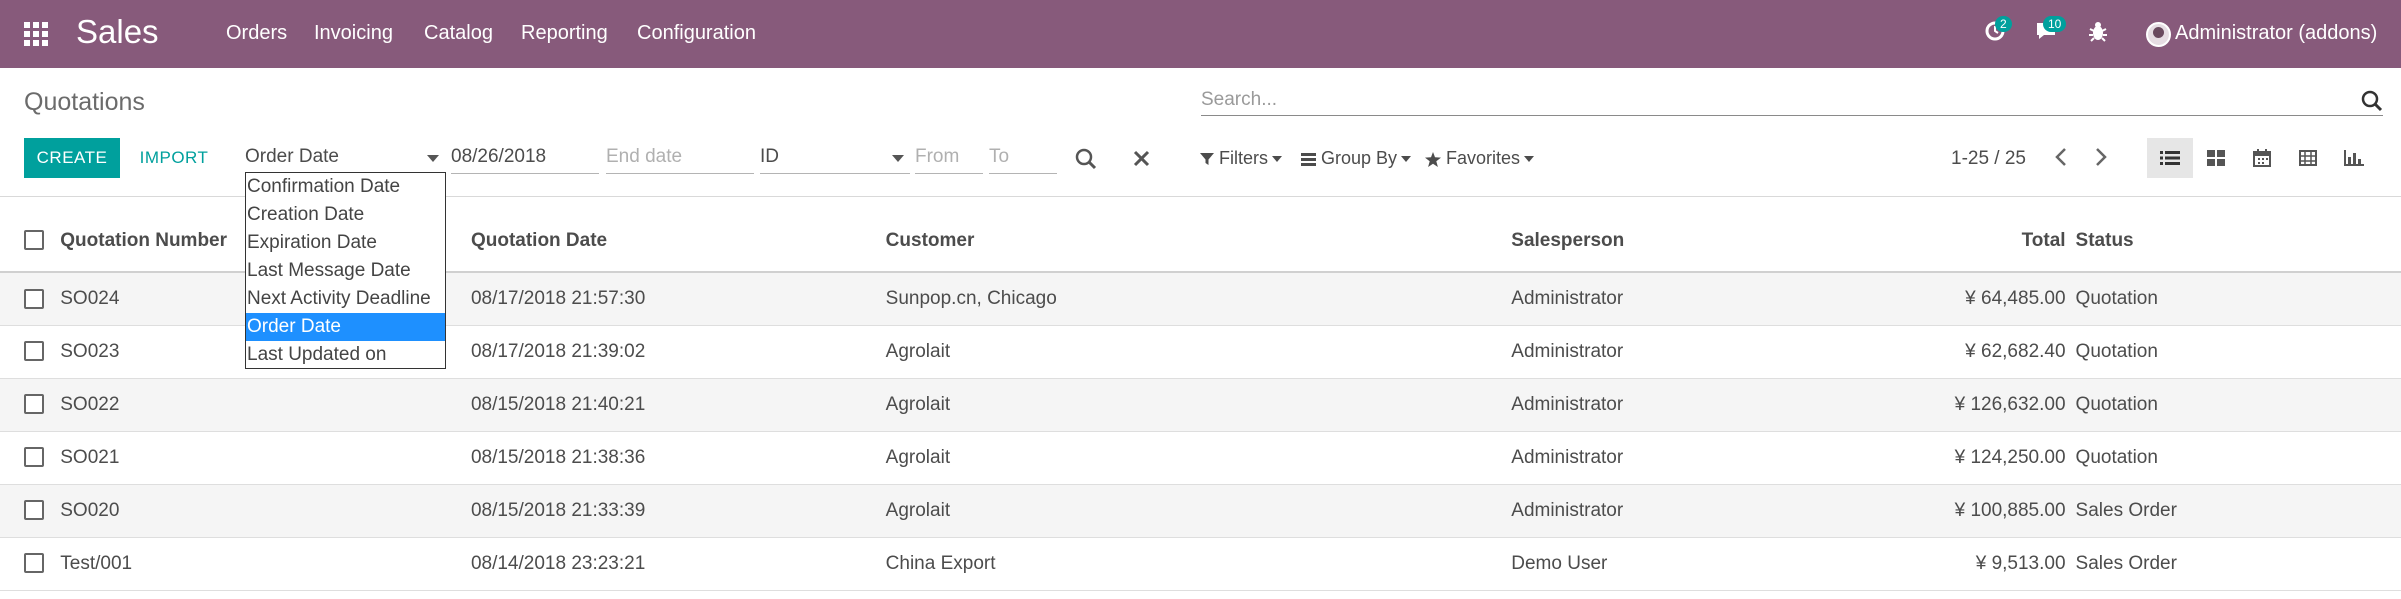 This screenshot has height=599, width=2401. I want to click on filter-funnel-icon, so click(1207, 159).